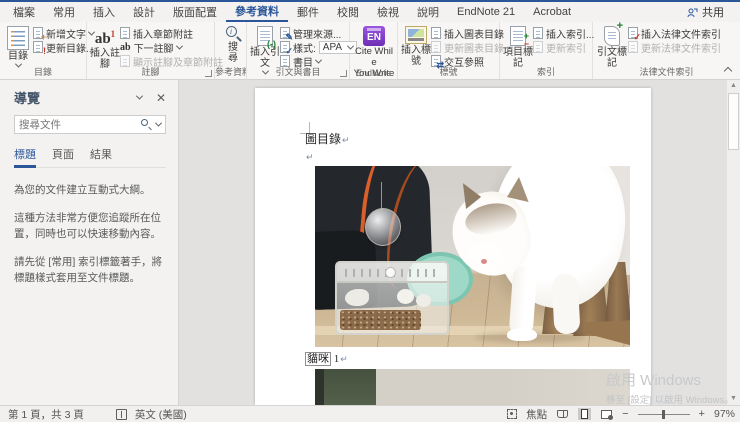 This screenshot has height=422, width=740. What do you see at coordinates (146, 125) in the screenshot?
I see `search-icon` at bounding box center [146, 125].